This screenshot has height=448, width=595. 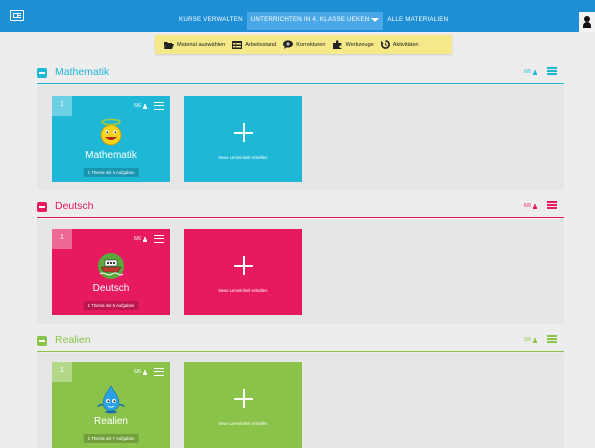 I want to click on puzzle-icon, so click(x=336, y=44).